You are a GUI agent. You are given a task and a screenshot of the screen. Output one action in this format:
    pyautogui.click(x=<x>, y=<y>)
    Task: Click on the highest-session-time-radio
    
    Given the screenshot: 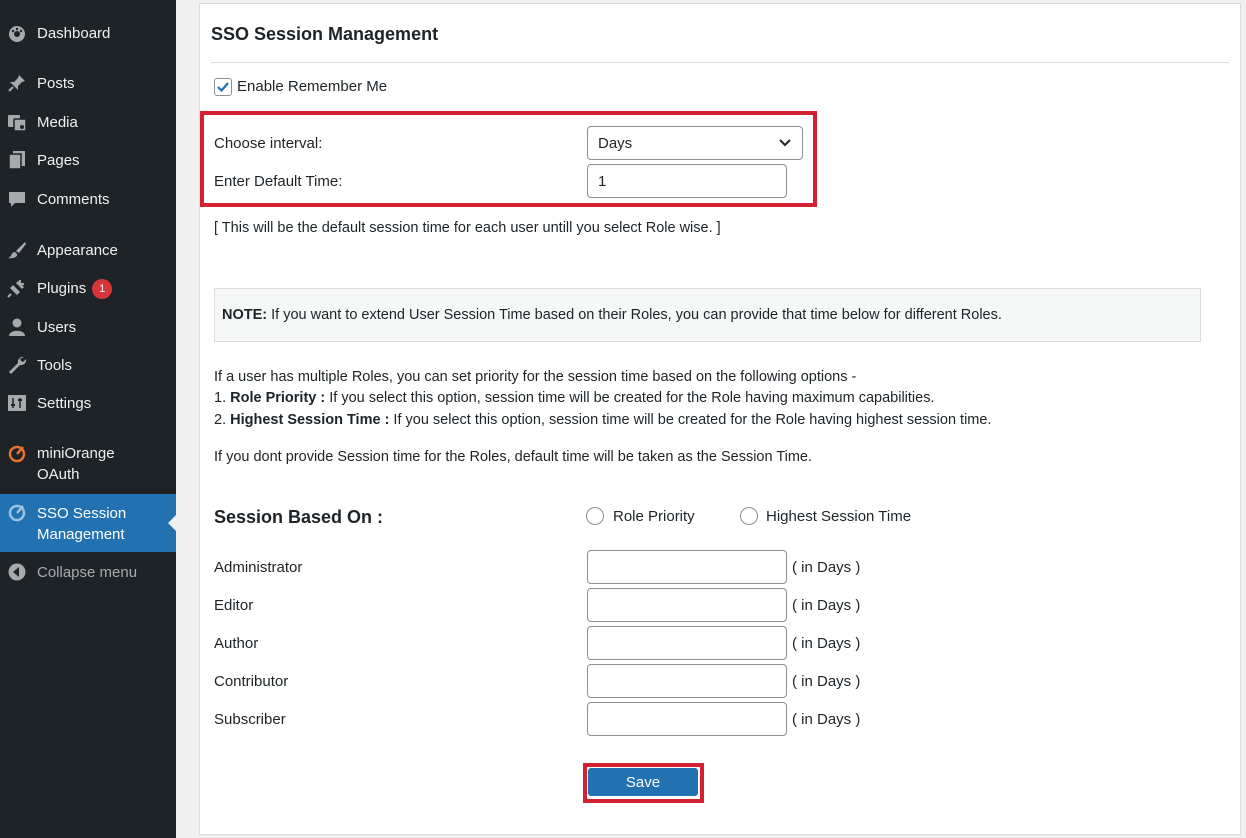 What is the action you would take?
    pyautogui.click(x=749, y=516)
    